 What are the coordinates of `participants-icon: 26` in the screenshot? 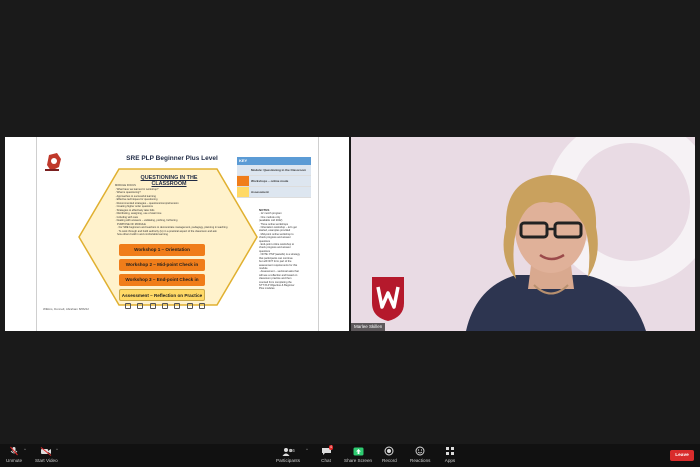 It's located at (288, 451).